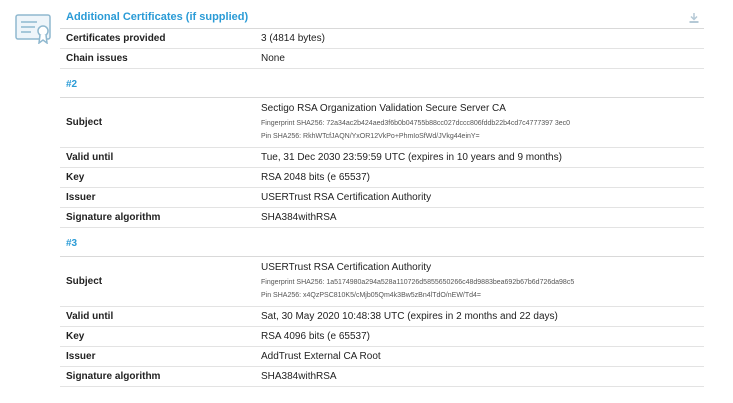  I want to click on row-value: RSA 4096 bits (e 65537), so click(315, 336).